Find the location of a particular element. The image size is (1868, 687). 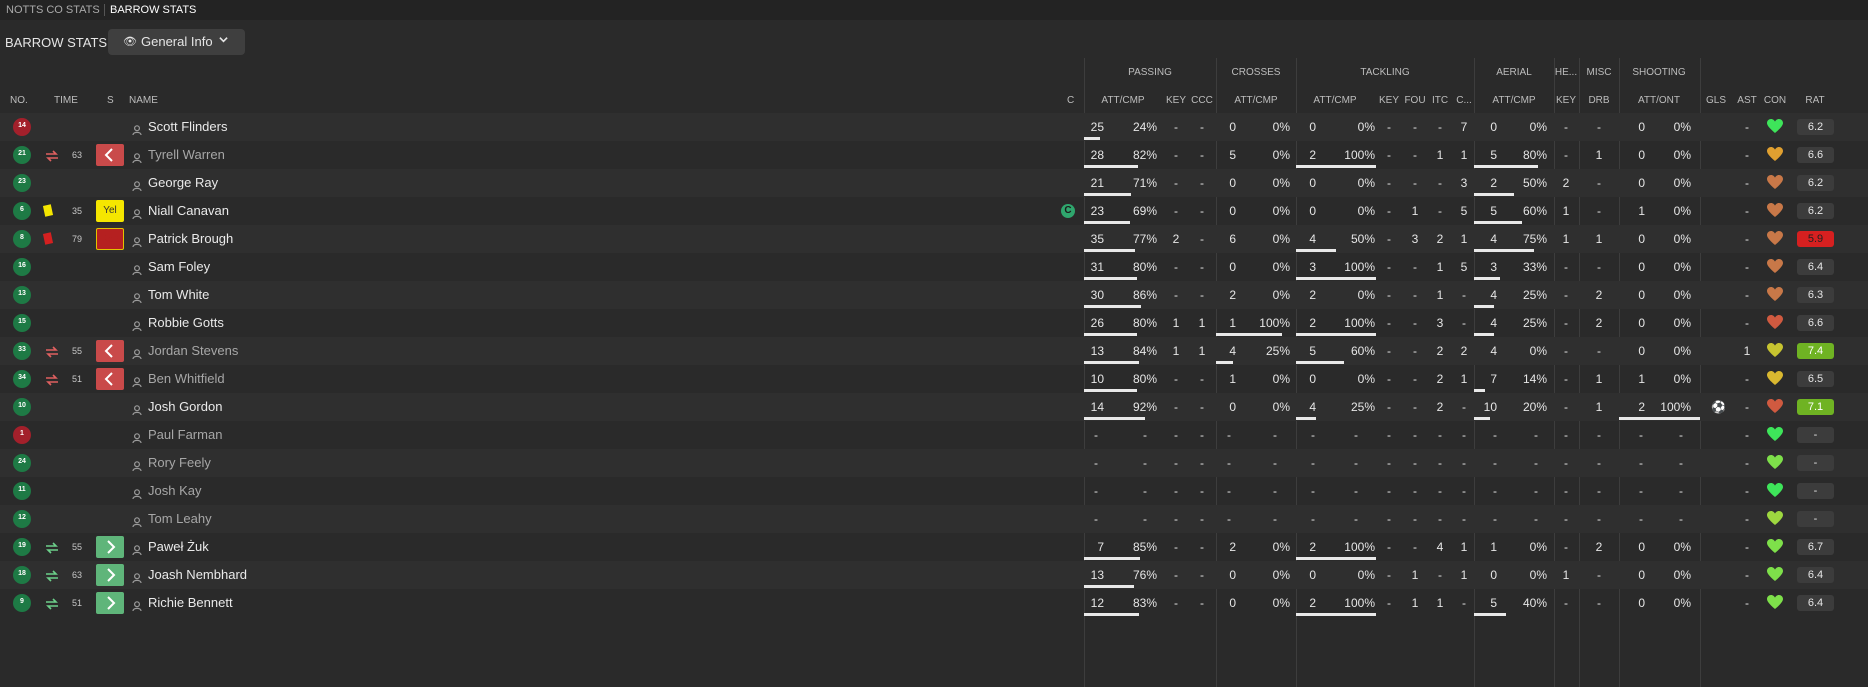

tackling-fou: - is located at coordinates (1415, 407).